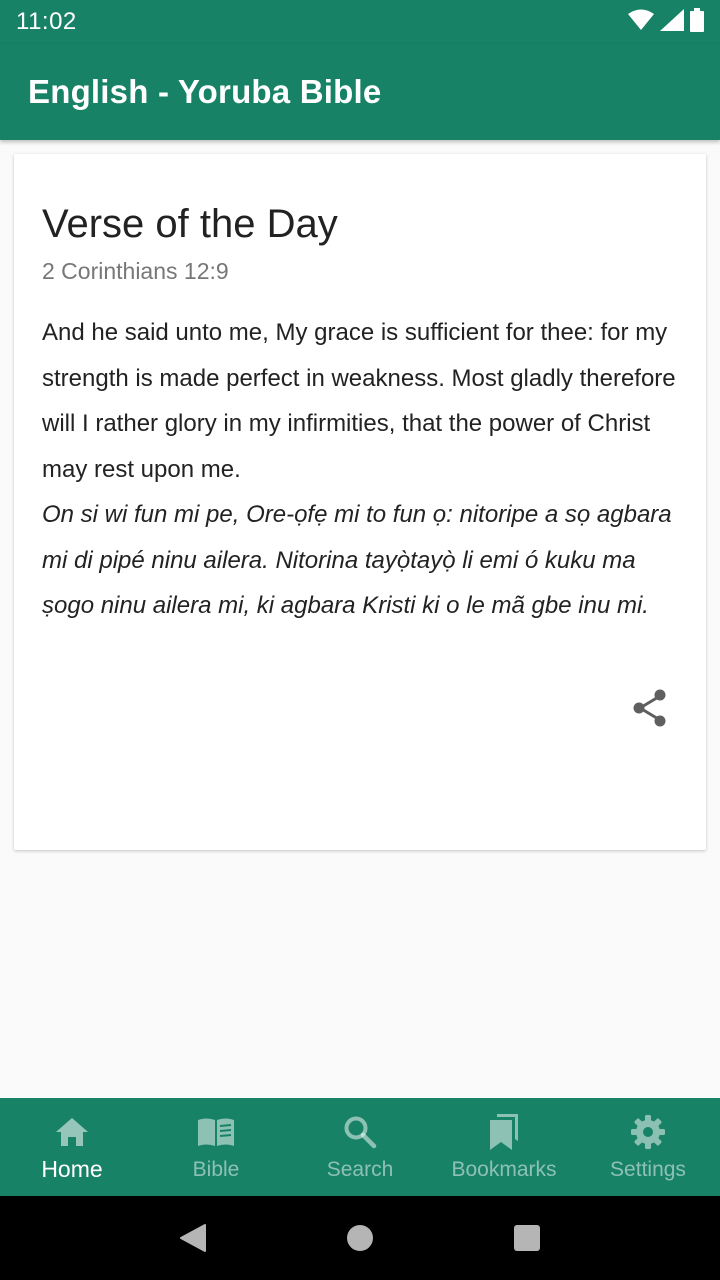 This screenshot has height=1280, width=720. Describe the element at coordinates (72, 1169) in the screenshot. I see `nav-label-home: Home` at that location.